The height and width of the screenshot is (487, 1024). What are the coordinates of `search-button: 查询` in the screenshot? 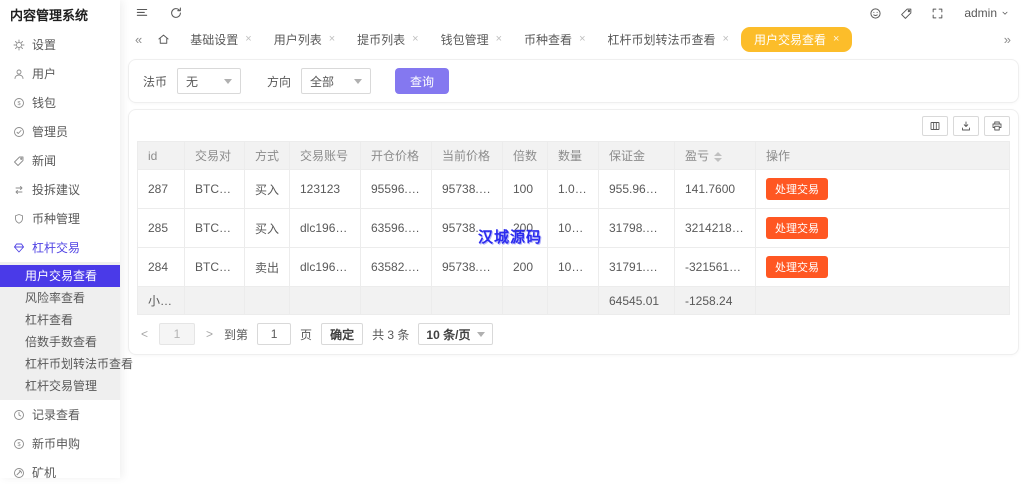 It's located at (422, 81).